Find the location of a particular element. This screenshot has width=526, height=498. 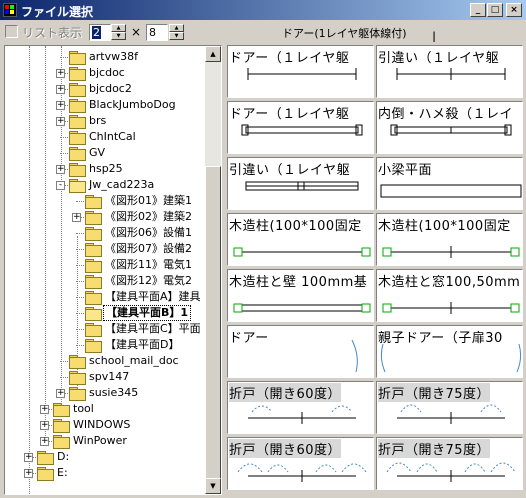

rows-spinner: ▲ ▼ is located at coordinates (176, 32).